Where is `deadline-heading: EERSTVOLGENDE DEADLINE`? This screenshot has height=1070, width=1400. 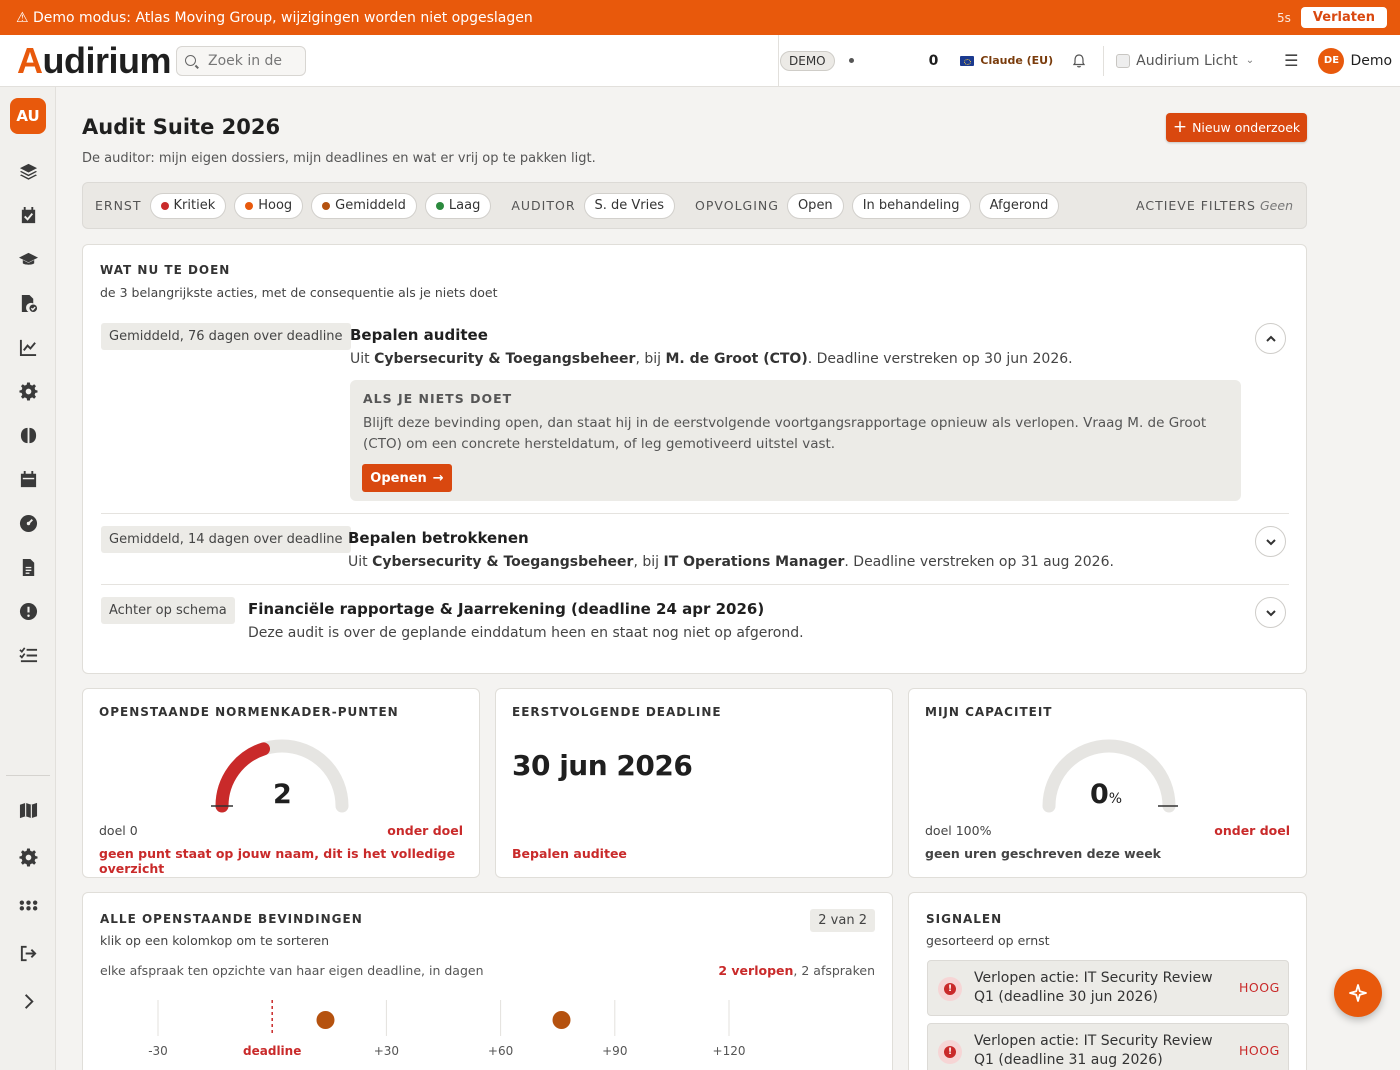 deadline-heading: EERSTVOLGENDE DEADLINE is located at coordinates (617, 712).